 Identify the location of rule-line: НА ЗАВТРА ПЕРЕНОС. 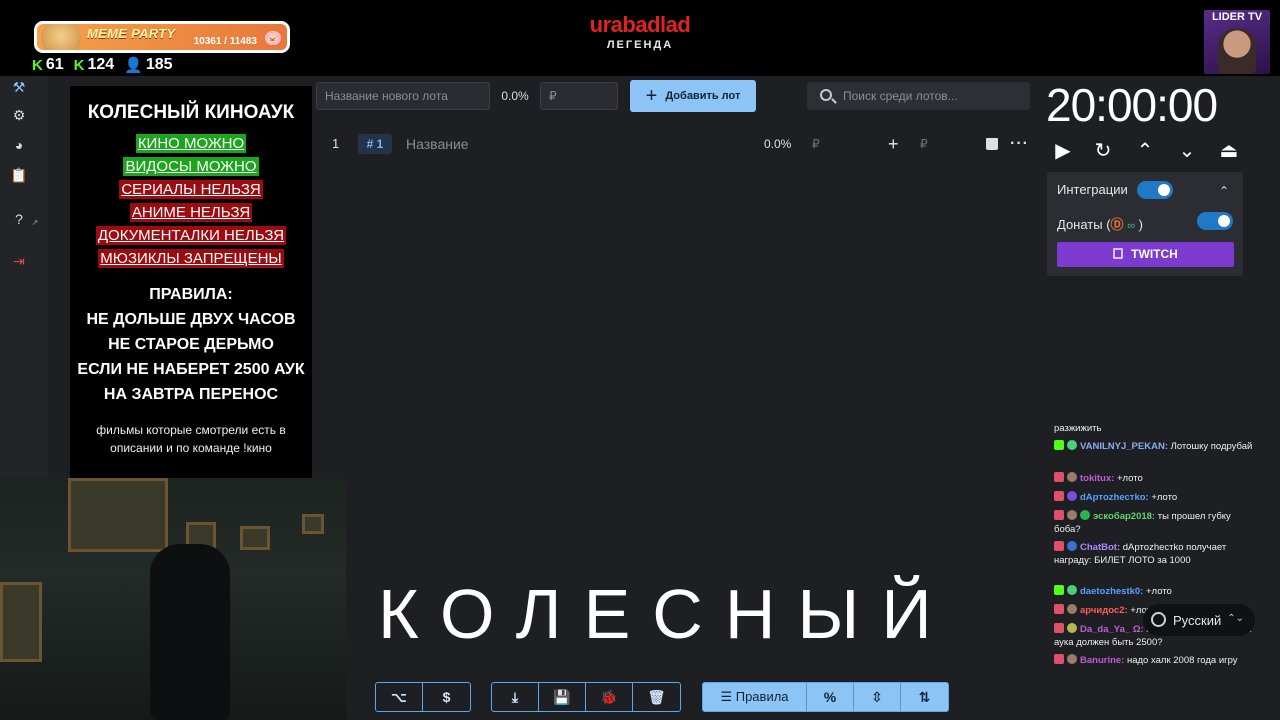
(191, 394).